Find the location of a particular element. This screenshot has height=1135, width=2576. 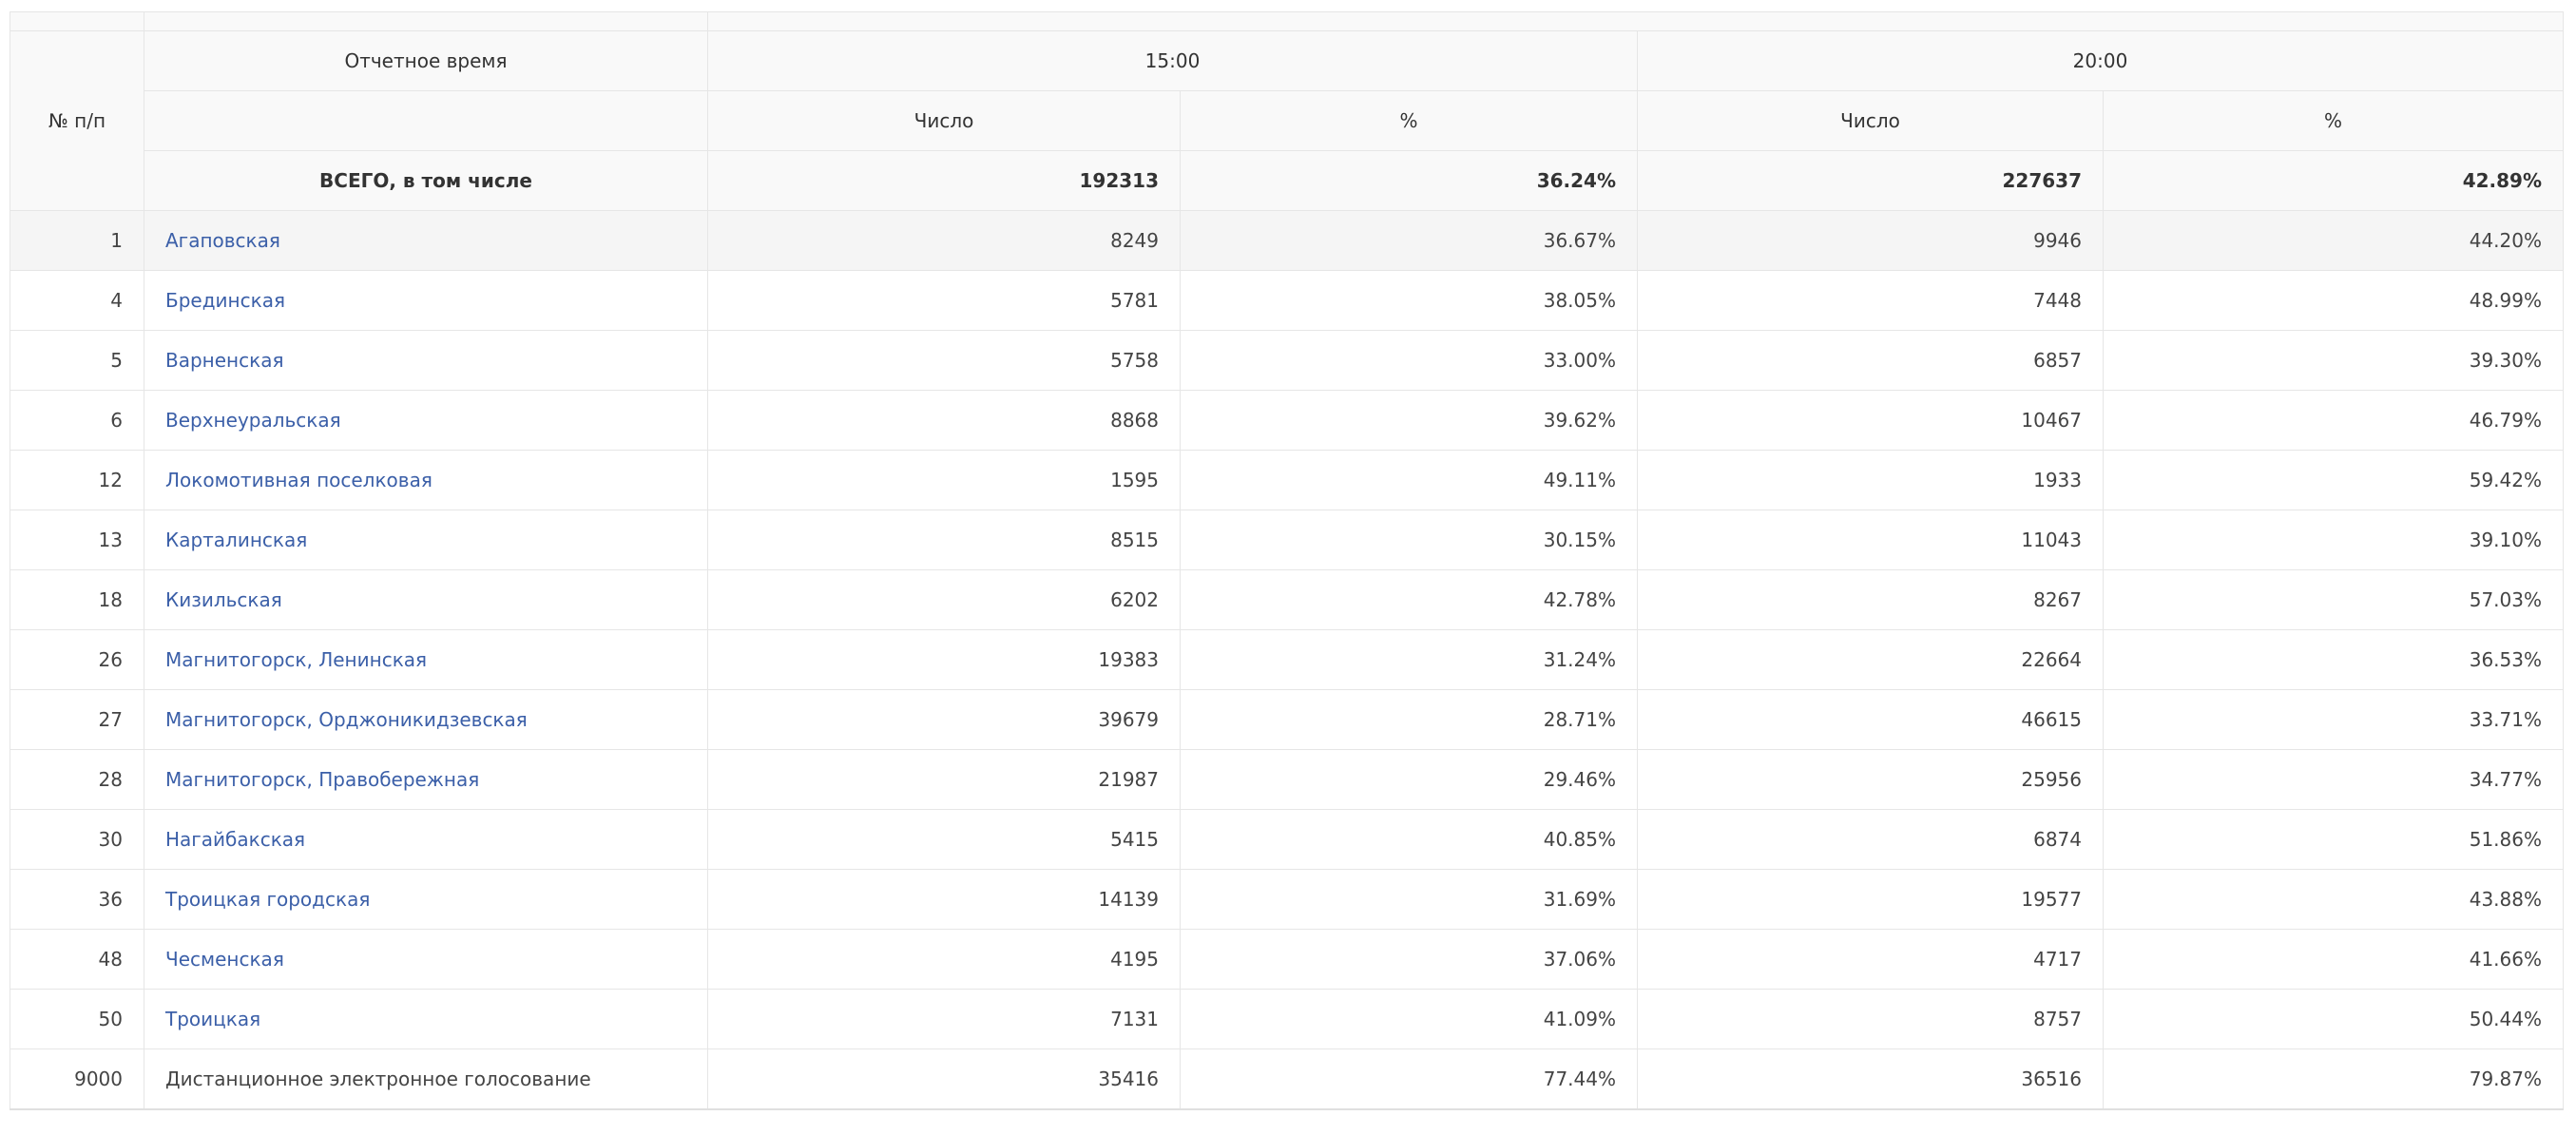

commission-link: Нагайбакская is located at coordinates (235, 840).